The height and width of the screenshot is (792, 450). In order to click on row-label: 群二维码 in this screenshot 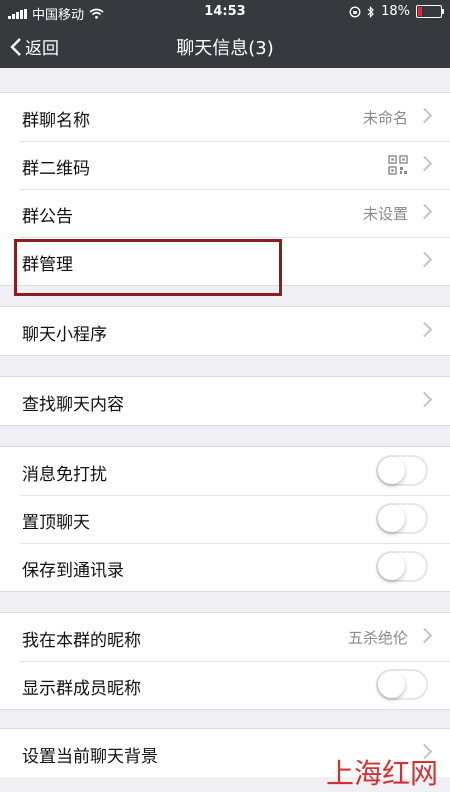, I will do `click(56, 169)`.